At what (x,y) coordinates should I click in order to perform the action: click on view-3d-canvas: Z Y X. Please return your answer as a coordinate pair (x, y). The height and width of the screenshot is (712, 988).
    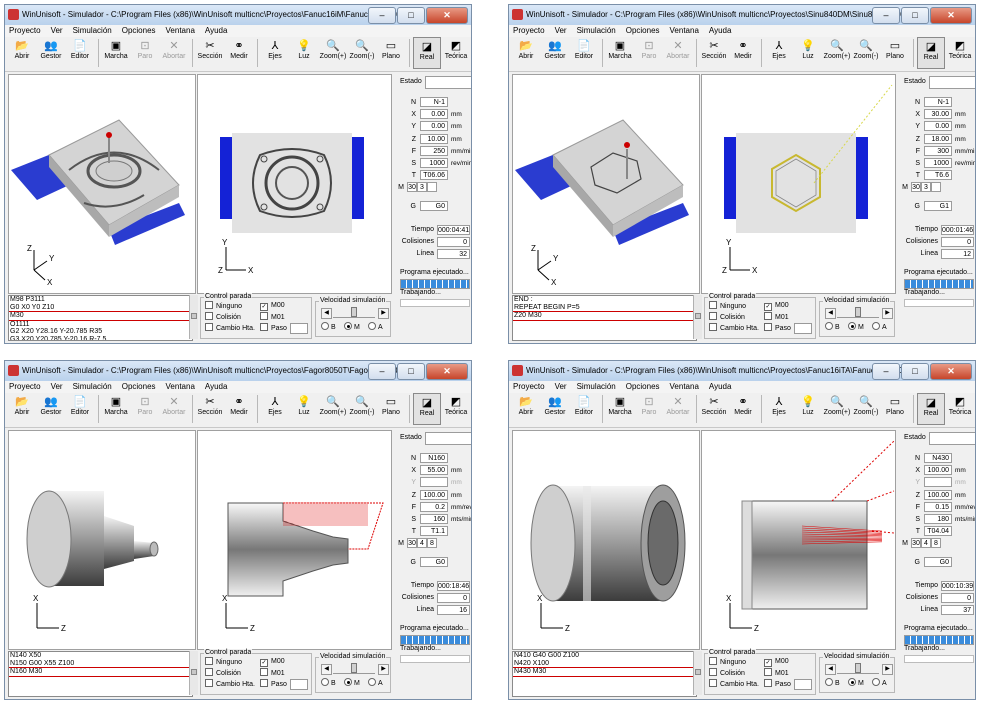
    Looking at the image, I should click on (606, 184).